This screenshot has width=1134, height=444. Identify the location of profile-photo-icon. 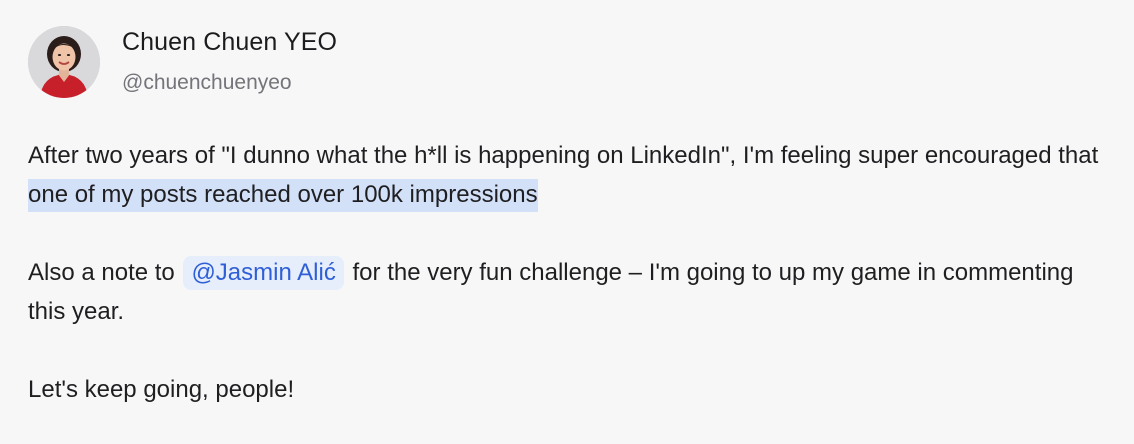
(64, 62).